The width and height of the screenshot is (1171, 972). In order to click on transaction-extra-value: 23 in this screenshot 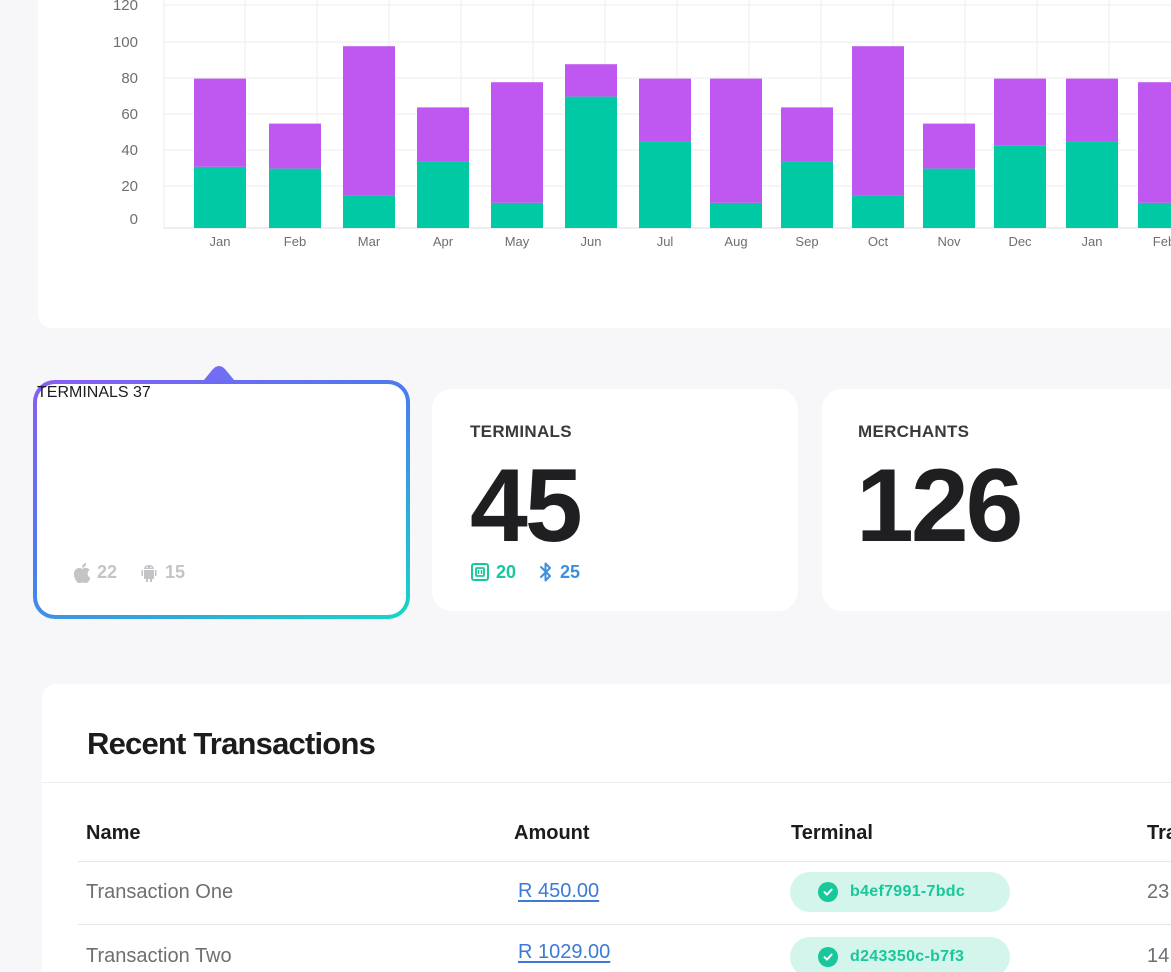, I will do `click(1158, 892)`.